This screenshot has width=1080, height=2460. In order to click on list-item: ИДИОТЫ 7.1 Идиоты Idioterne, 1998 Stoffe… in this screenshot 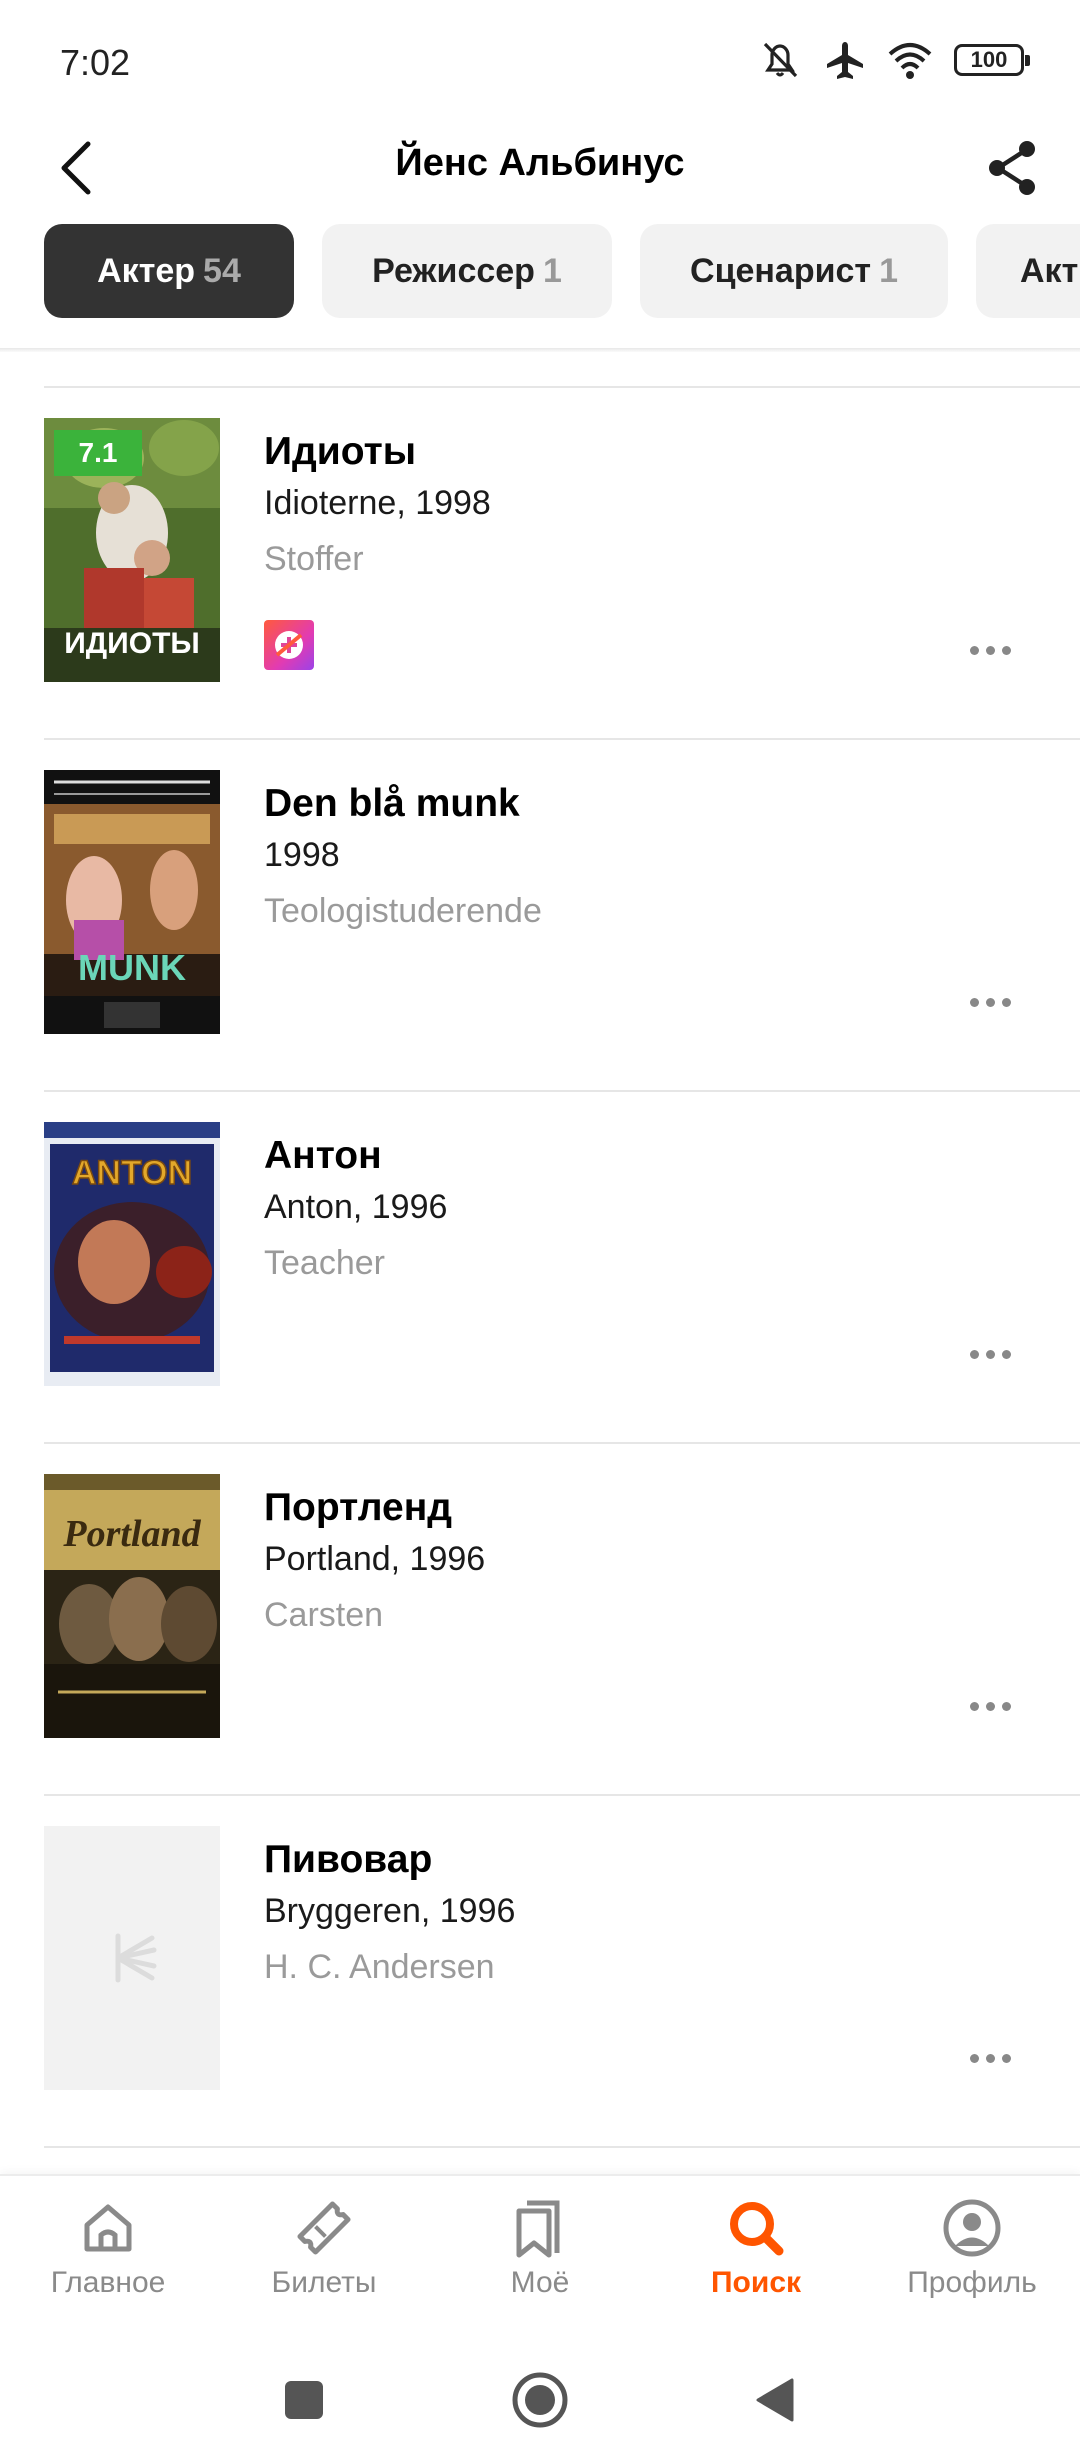, I will do `click(540, 564)`.